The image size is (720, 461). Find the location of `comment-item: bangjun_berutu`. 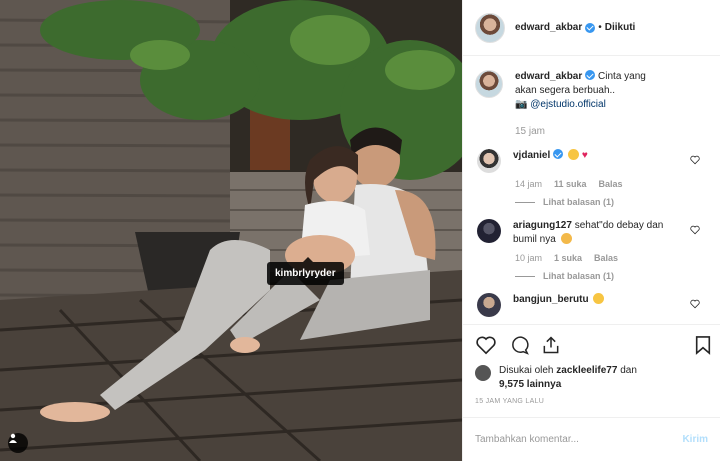

comment-item: bangjun_berutu is located at coordinates (591, 305).